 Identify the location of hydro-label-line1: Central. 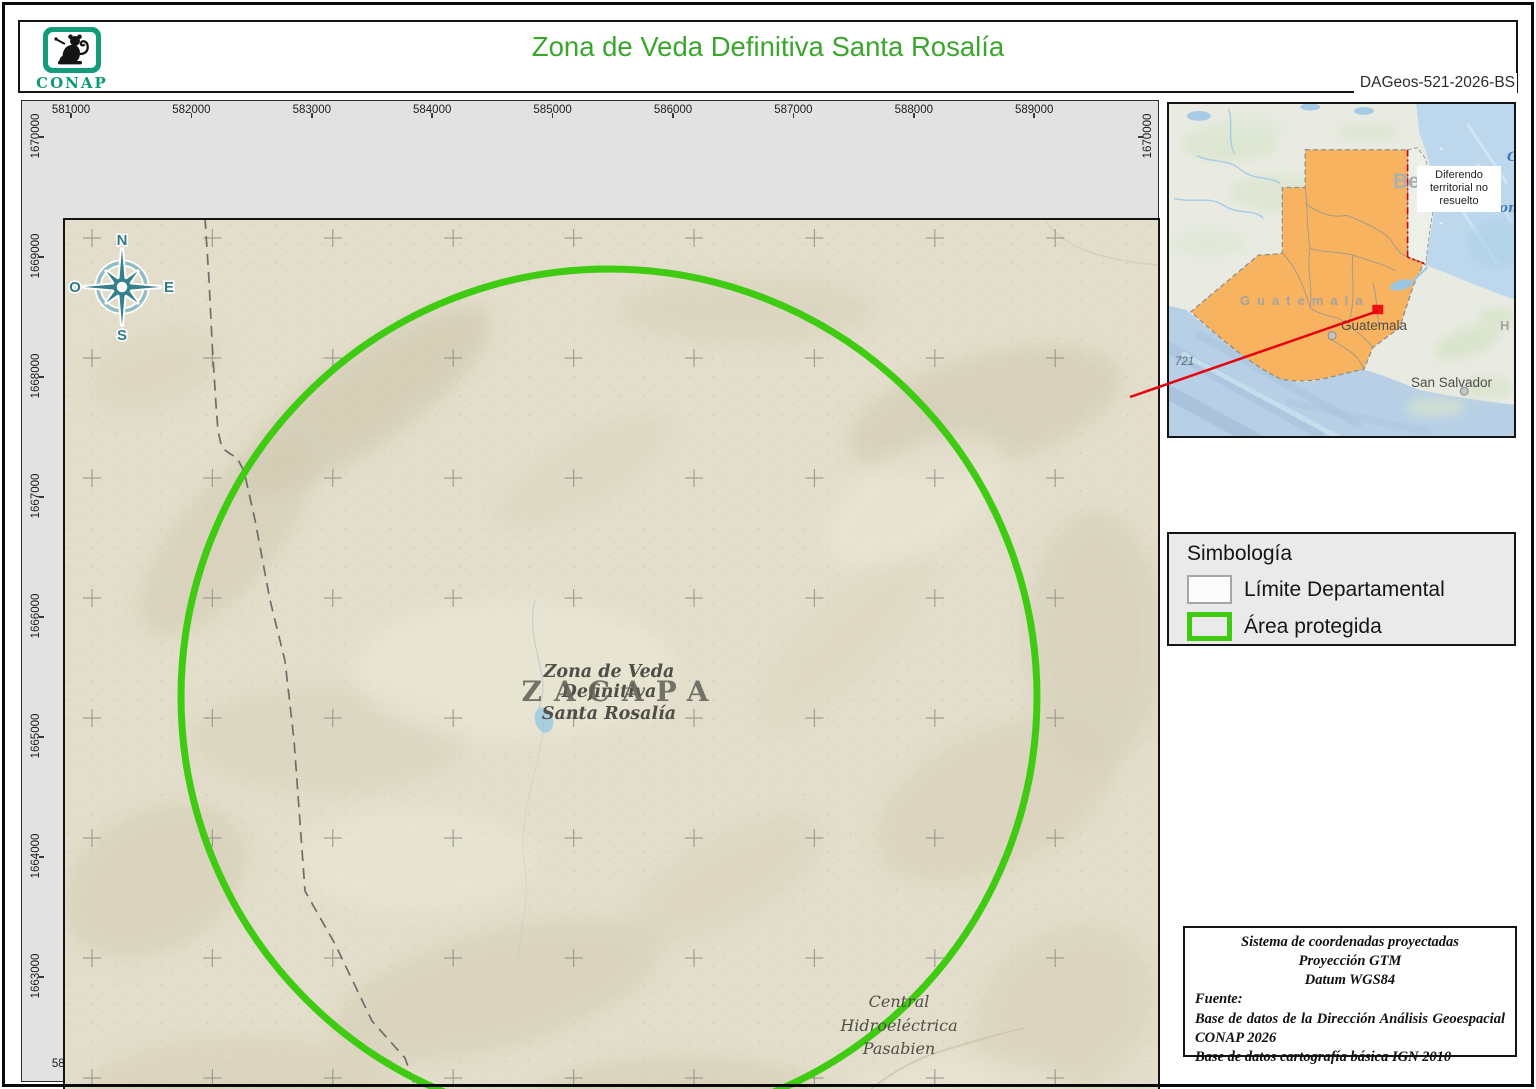
(899, 1001).